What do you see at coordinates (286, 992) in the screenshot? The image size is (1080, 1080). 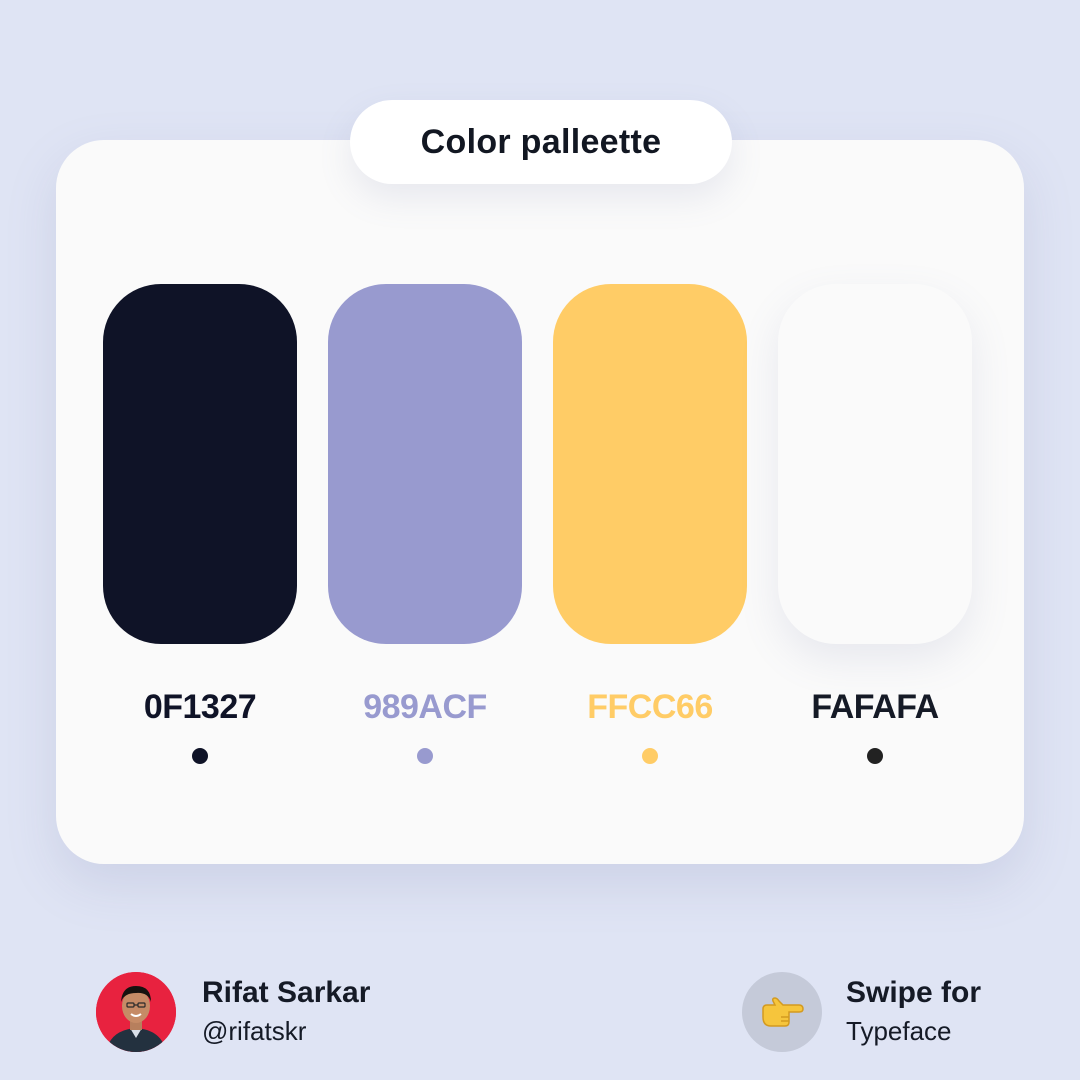 I see `author-name: Rifat Sarkar` at bounding box center [286, 992].